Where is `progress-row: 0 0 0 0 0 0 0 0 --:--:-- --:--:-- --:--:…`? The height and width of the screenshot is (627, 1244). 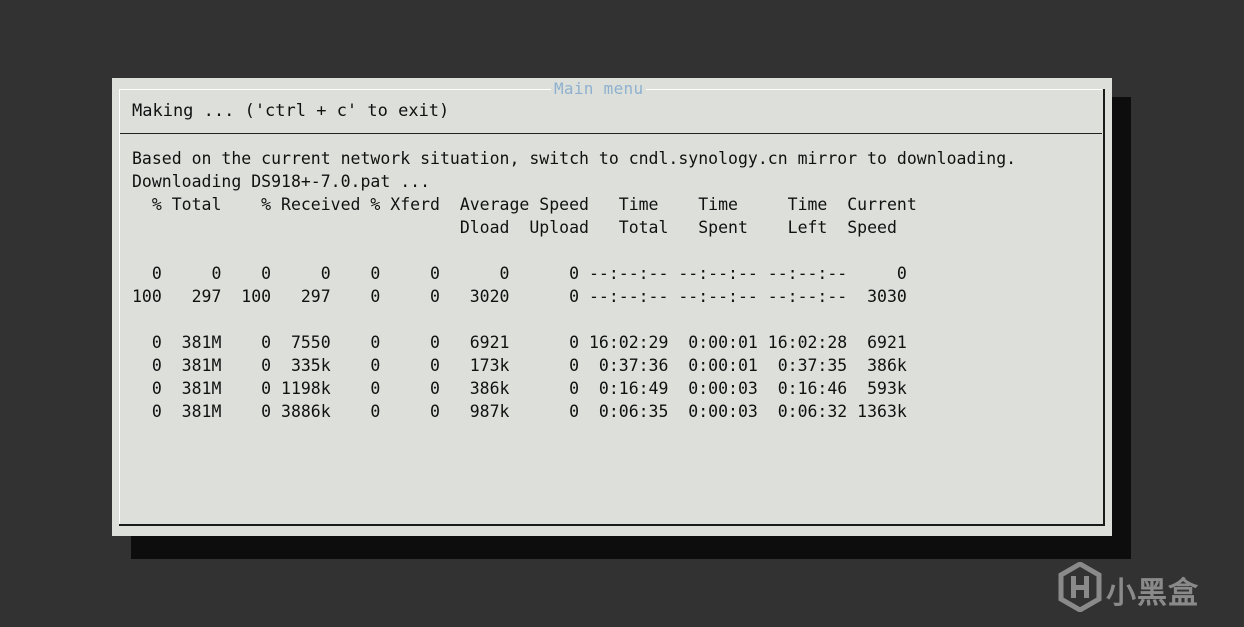 progress-row: 0 0 0 0 0 0 0 0 --:--:-- --:--:-- --:--:… is located at coordinates (519, 273).